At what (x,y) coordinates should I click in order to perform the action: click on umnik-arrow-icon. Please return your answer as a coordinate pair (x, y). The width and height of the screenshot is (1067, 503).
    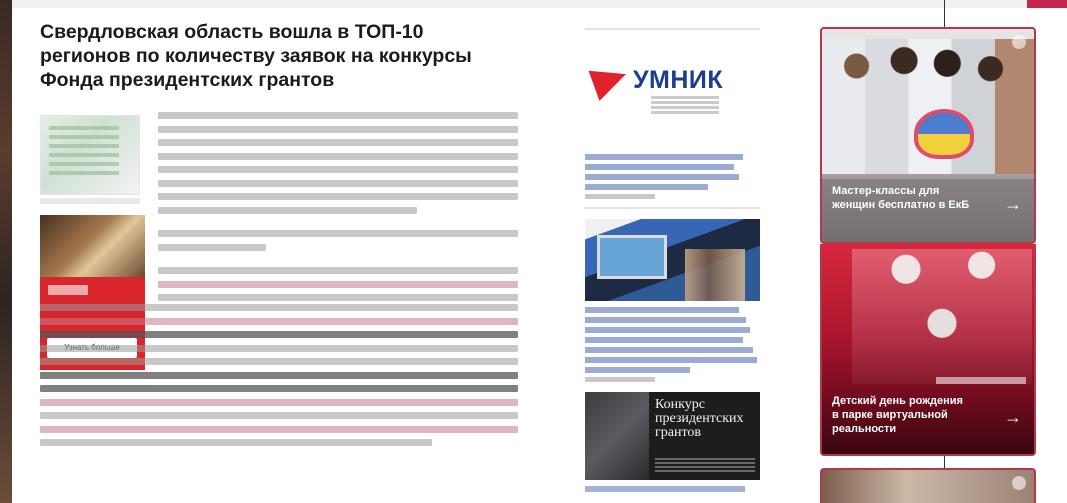
    Looking at the image, I should click on (610, 80).